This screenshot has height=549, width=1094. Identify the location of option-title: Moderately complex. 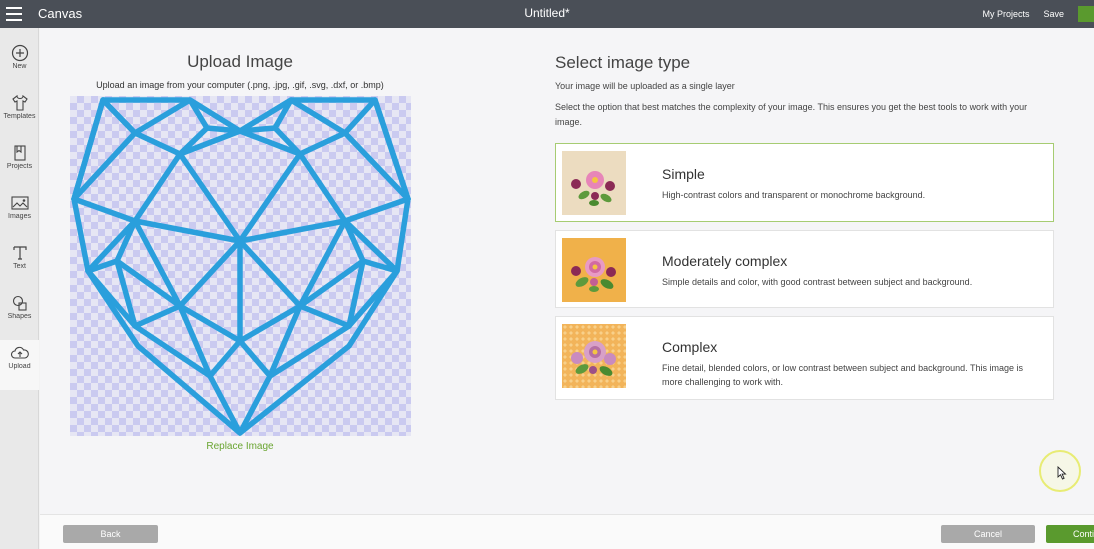
(725, 261).